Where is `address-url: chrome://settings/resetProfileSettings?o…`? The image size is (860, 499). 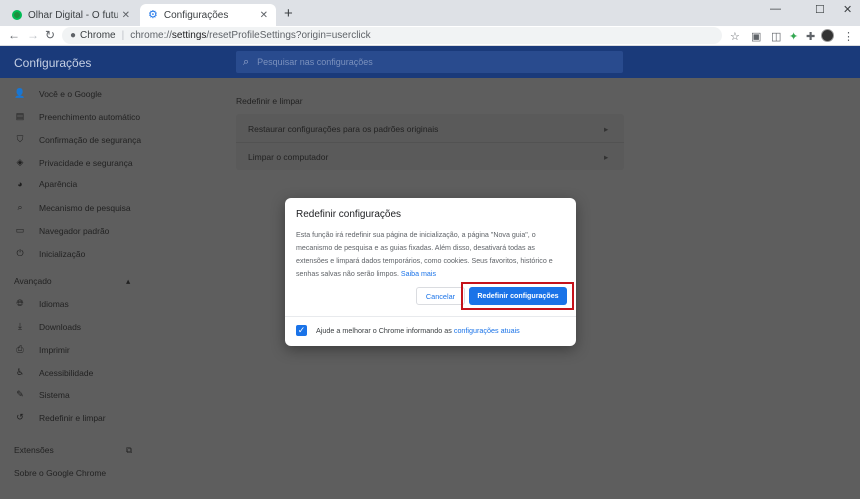 address-url: chrome://settings/resetProfileSettings?o… is located at coordinates (250, 35).